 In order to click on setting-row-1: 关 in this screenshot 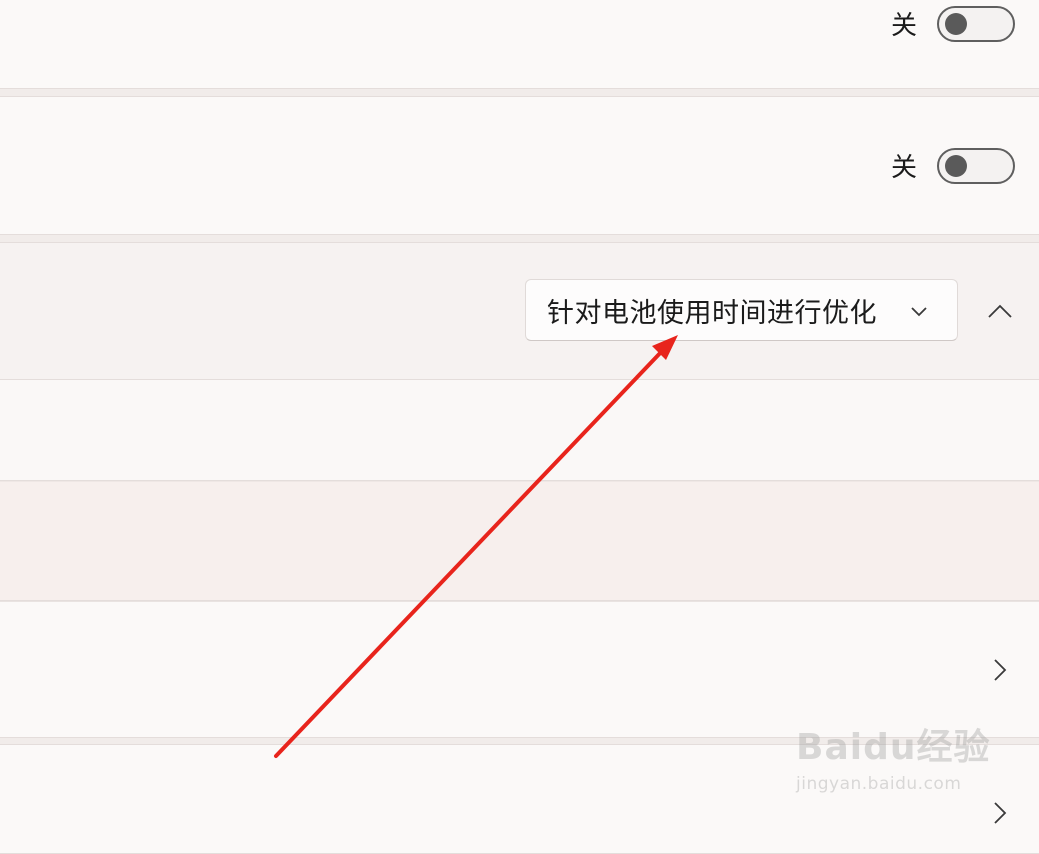, I will do `click(519, 44)`.